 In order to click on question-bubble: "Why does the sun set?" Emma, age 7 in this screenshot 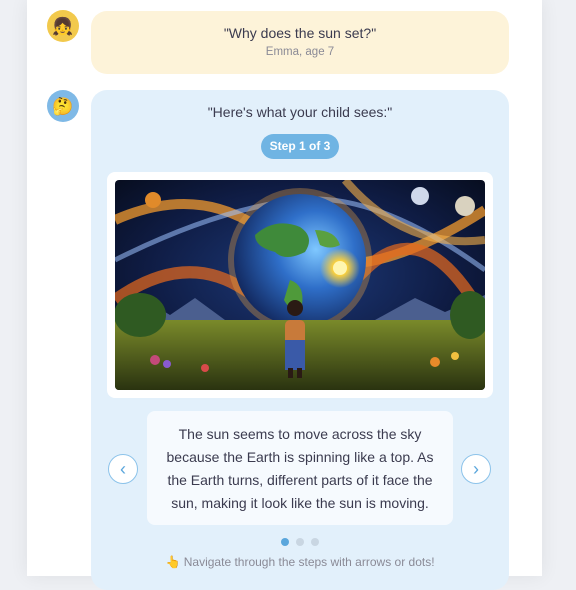, I will do `click(300, 42)`.